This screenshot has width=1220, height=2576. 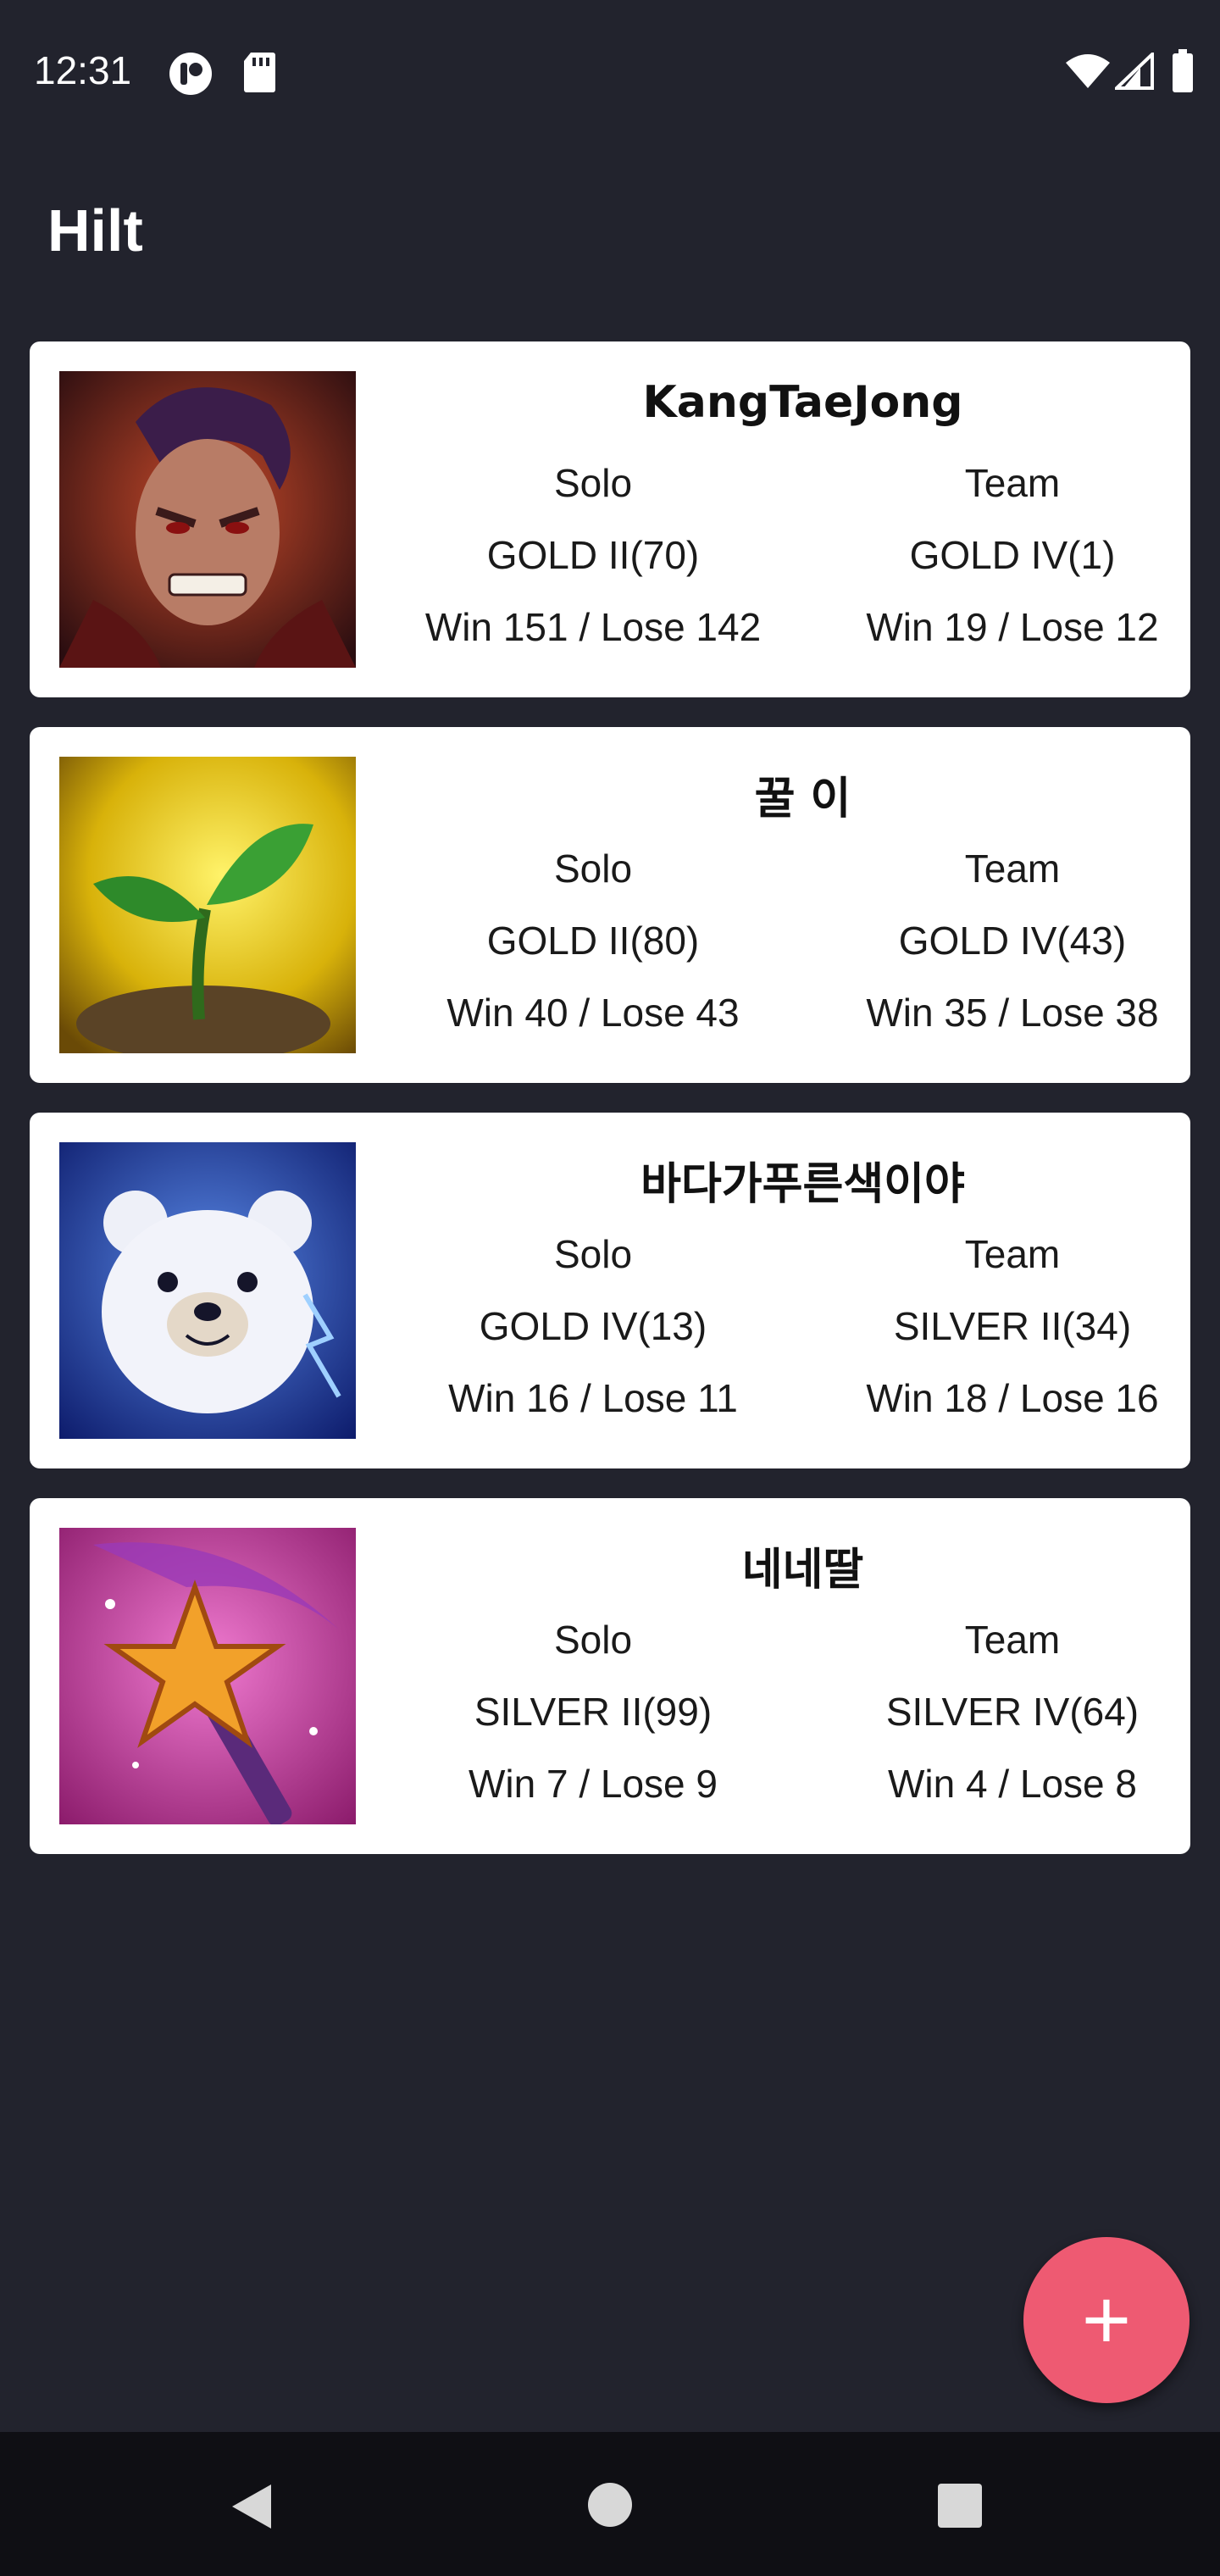 I want to click on add-summoner-button: +, so click(x=1106, y=2320).